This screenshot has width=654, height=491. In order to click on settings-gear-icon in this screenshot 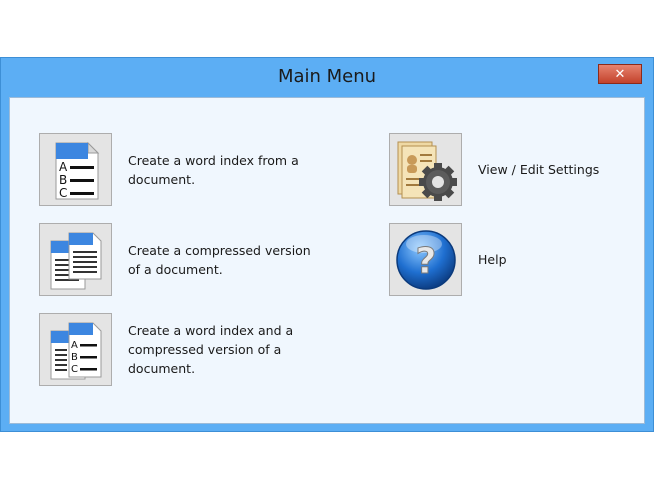, I will do `click(427, 171)`.